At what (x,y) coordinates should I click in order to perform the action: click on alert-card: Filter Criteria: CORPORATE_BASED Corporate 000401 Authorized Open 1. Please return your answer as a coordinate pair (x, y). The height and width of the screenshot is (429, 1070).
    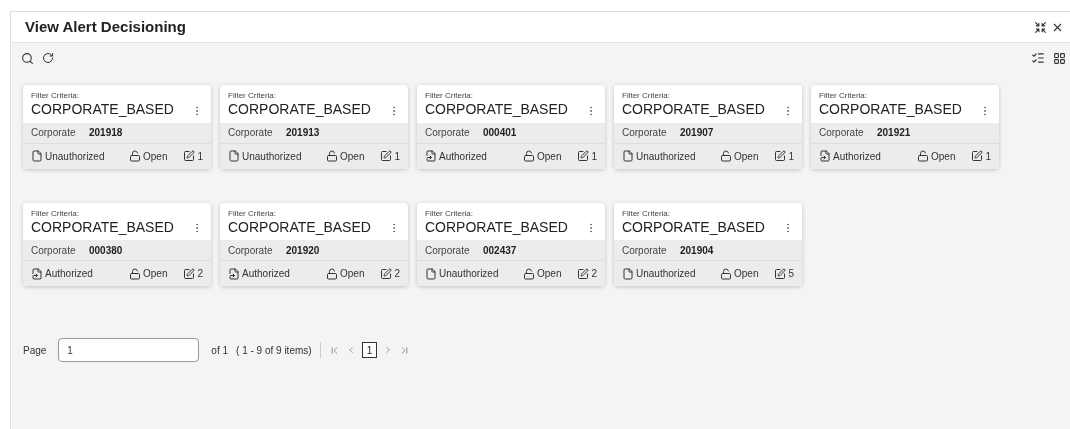
    Looking at the image, I should click on (511, 127).